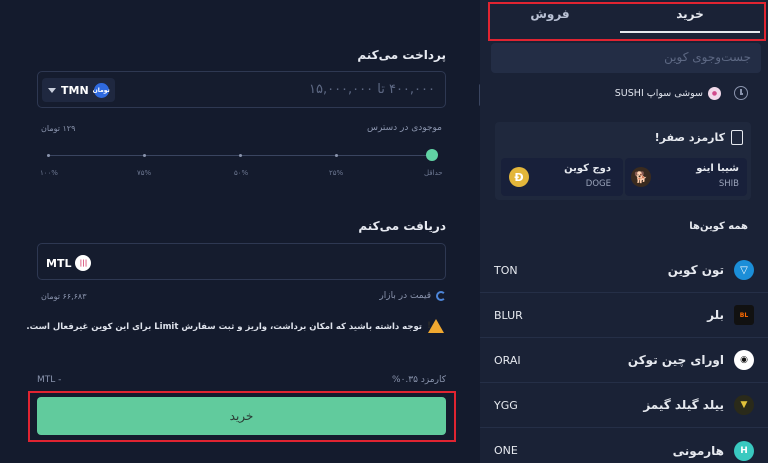 Image resolution: width=768 pixels, height=463 pixels. I want to click on zero-fee-coin-name: دوج کوین, so click(587, 168).